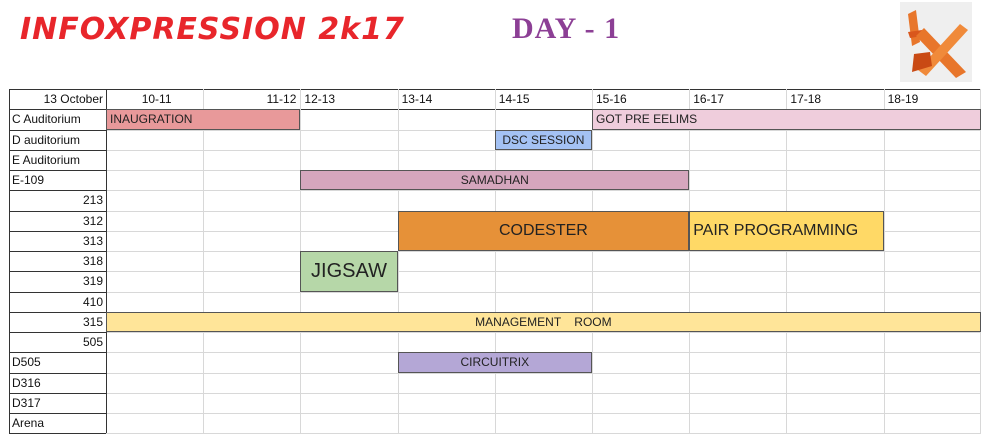 This screenshot has width=984, height=440. What do you see at coordinates (543, 139) in the screenshot?
I see `event-block: DSC SESSION` at bounding box center [543, 139].